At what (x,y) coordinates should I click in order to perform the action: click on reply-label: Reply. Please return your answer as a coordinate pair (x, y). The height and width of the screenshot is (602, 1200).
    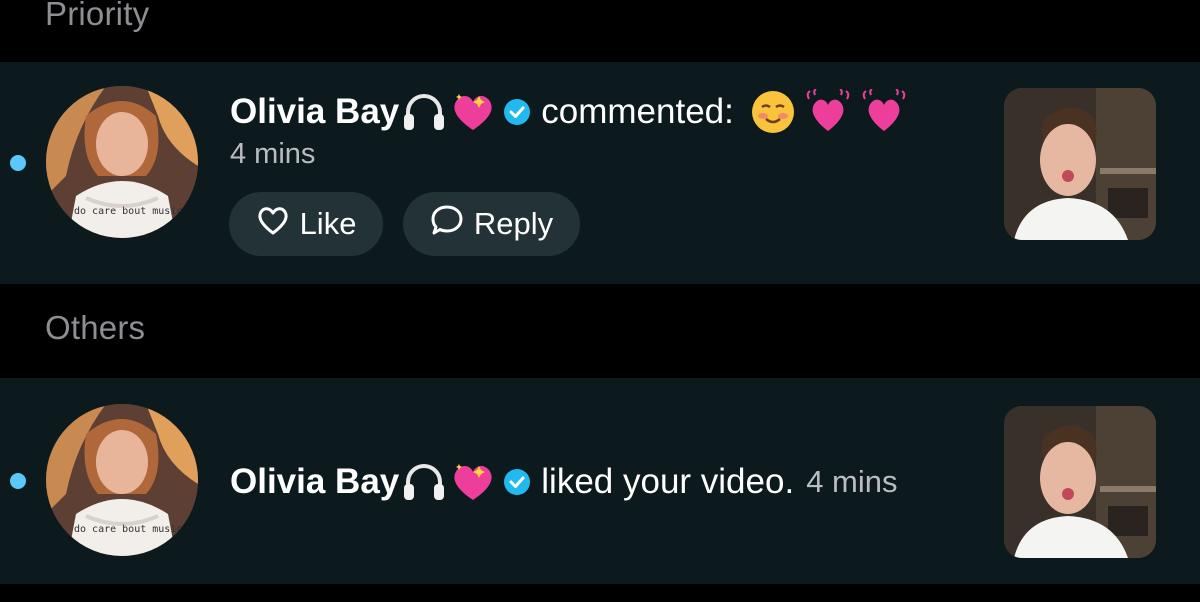
    Looking at the image, I should click on (513, 223).